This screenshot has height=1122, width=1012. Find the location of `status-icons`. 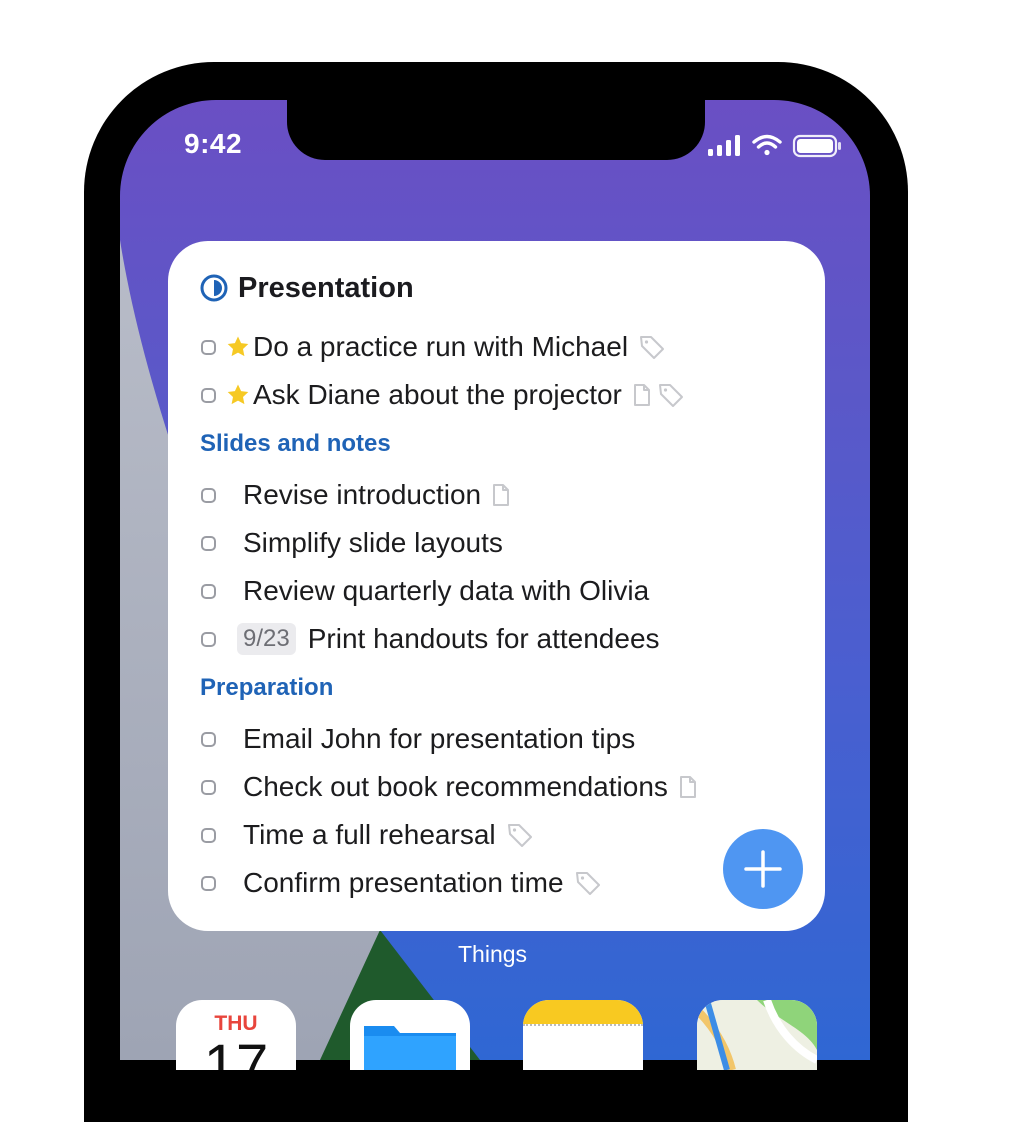

status-icons is located at coordinates (774, 146).